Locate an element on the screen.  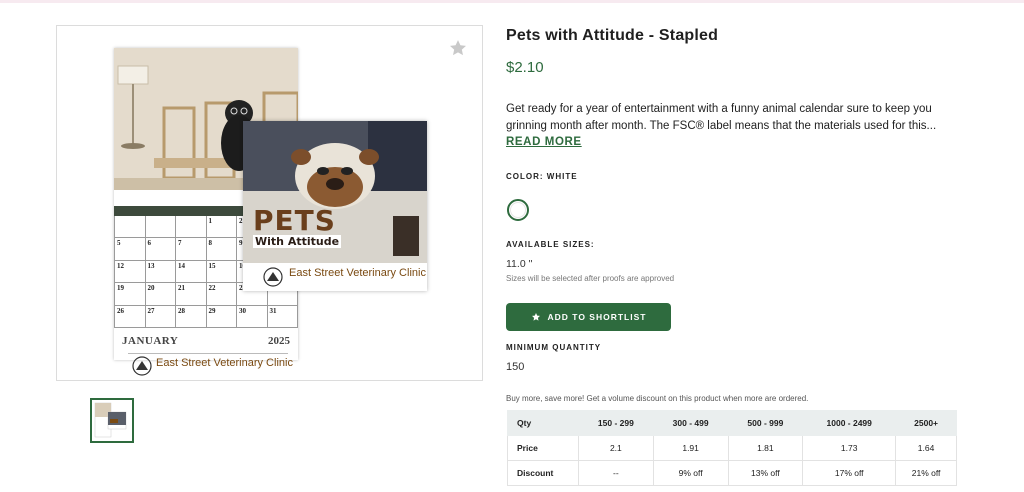
calendar-day: 15 is located at coordinates (221, 271).